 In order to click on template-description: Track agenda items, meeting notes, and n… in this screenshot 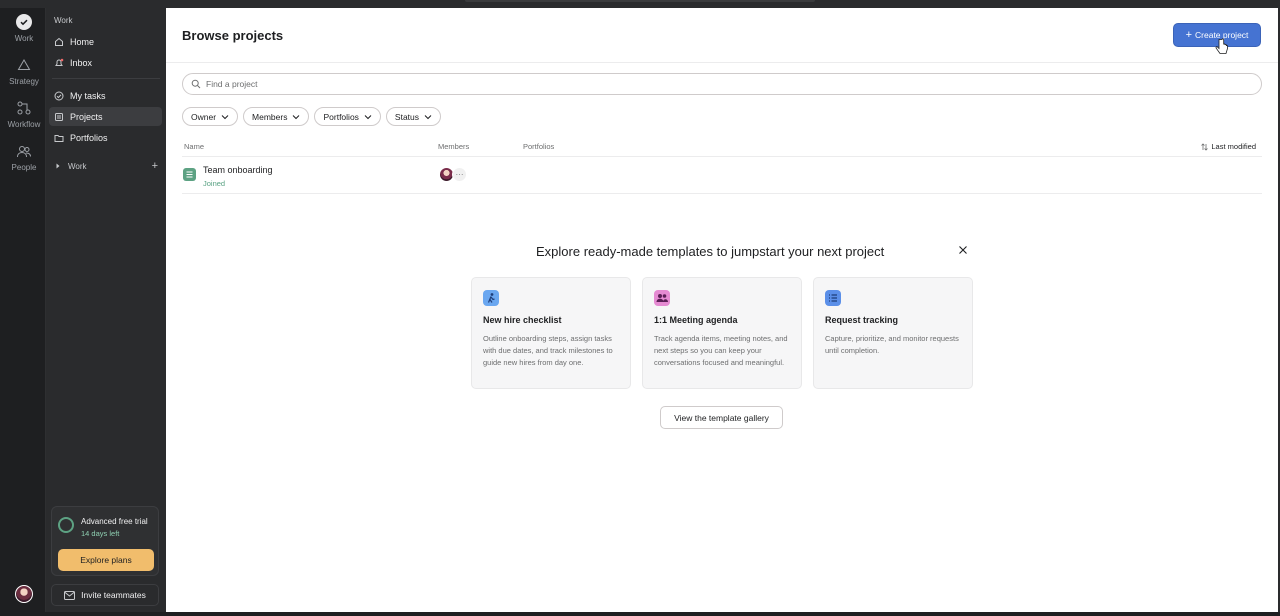, I will do `click(721, 350)`.